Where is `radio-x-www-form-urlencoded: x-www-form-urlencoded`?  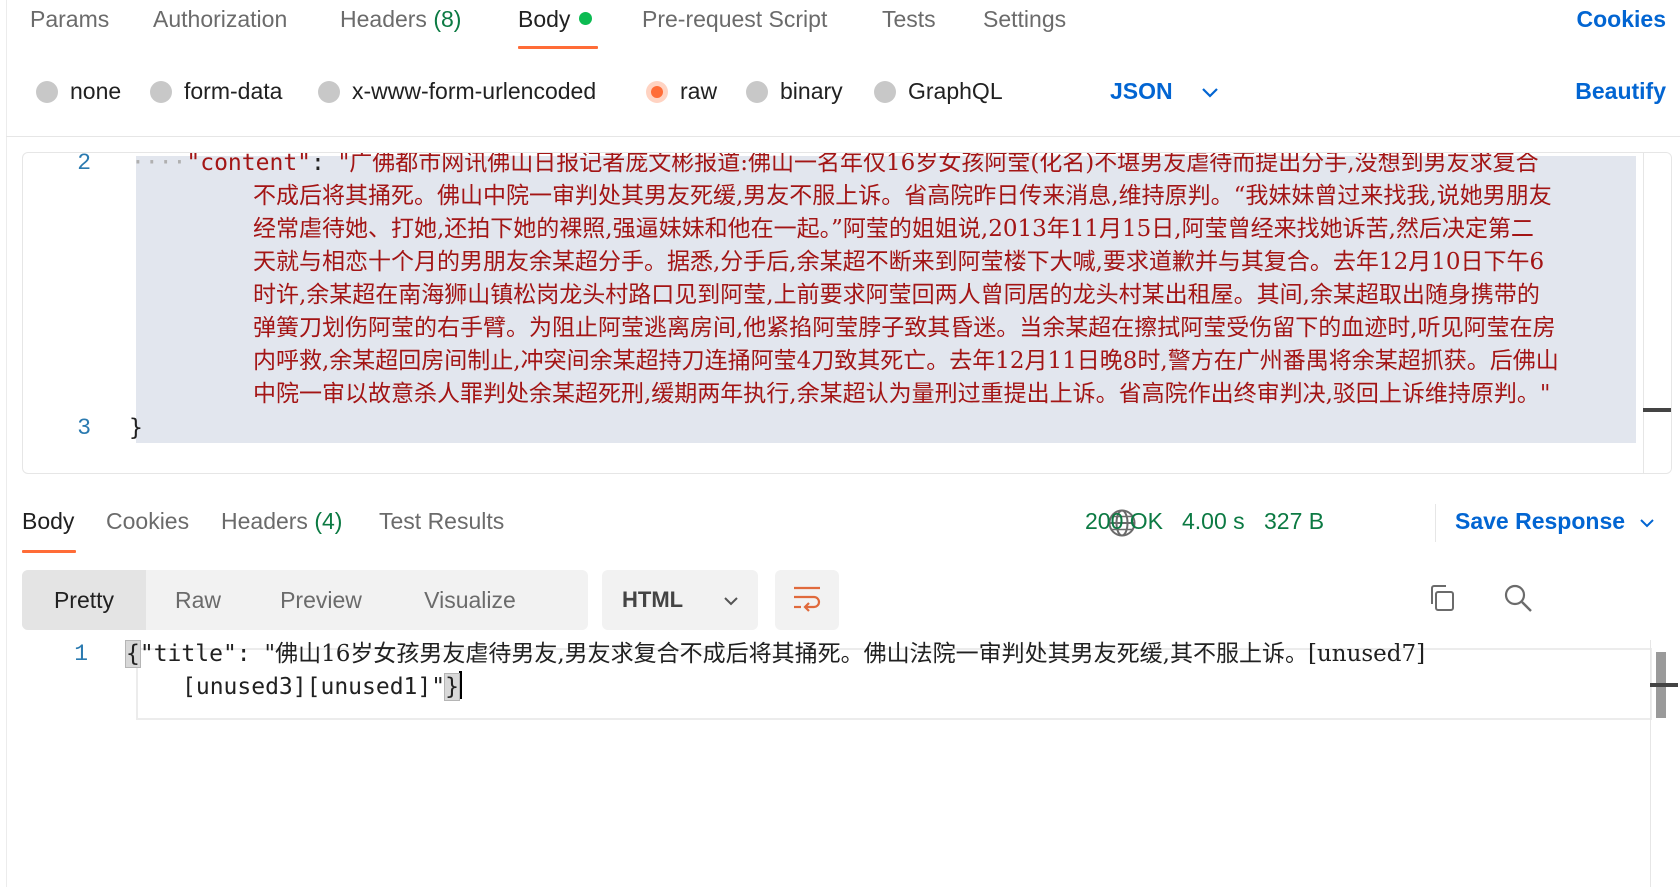 radio-x-www-form-urlencoded: x-www-form-urlencoded is located at coordinates (457, 91).